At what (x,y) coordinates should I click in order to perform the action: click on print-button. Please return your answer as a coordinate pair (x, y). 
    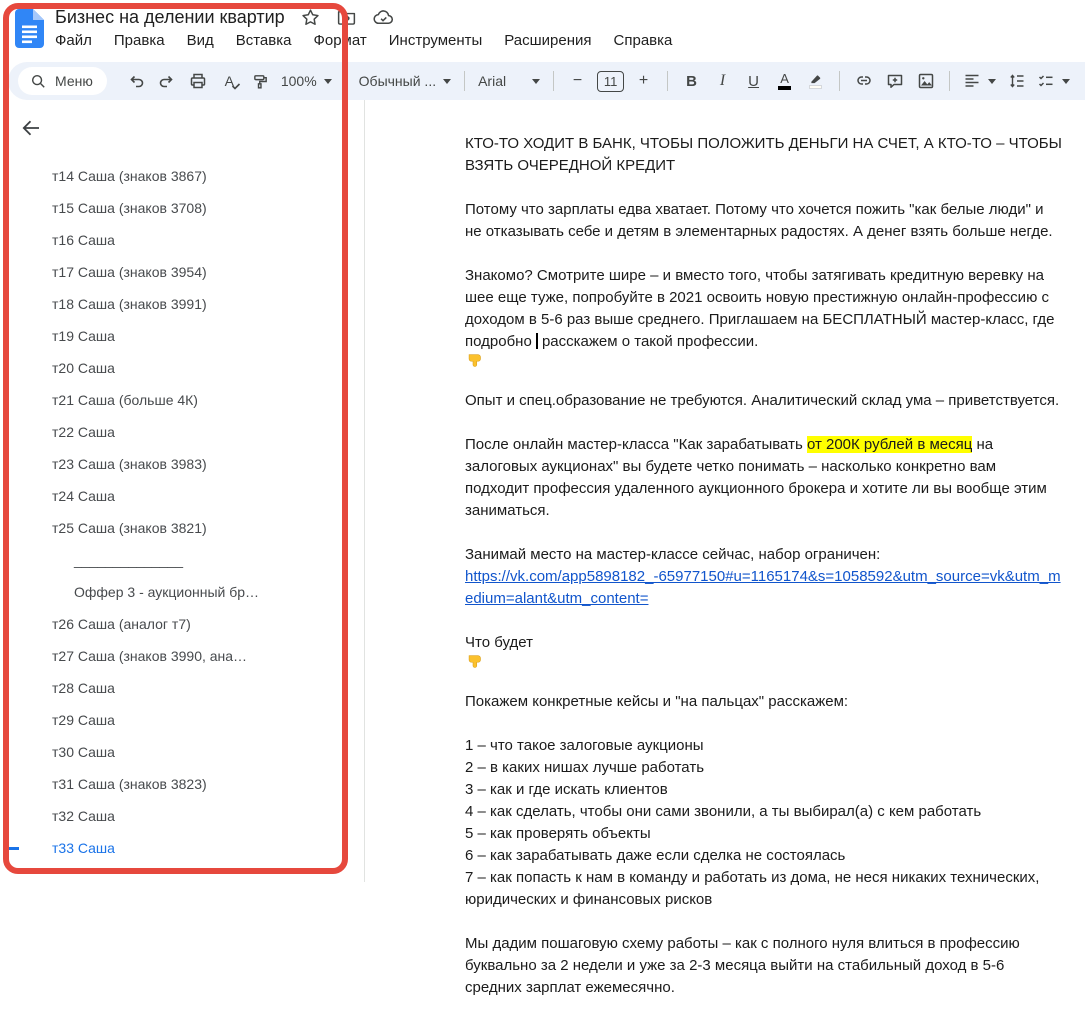
    Looking at the image, I should click on (198, 81).